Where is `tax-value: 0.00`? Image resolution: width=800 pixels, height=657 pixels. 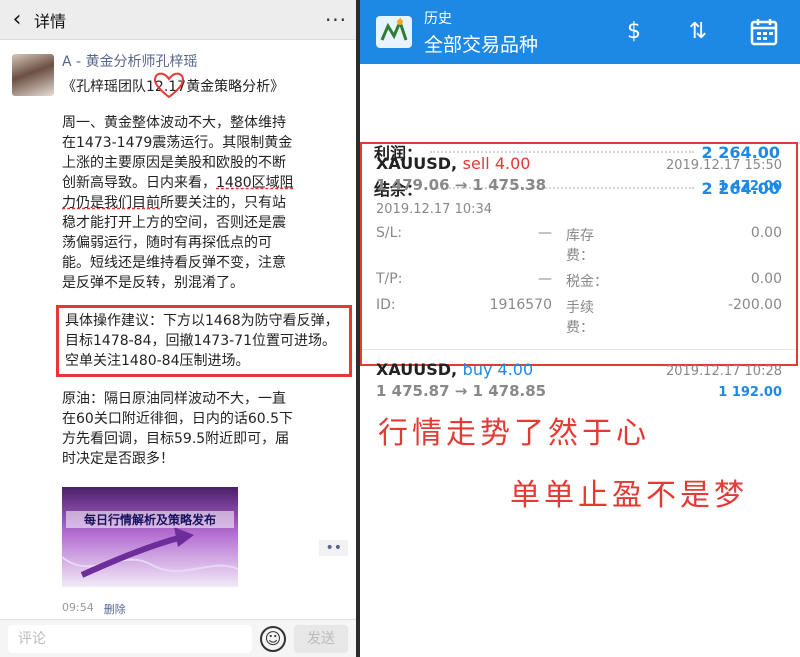
tax-value: 0.00 is located at coordinates (766, 279).